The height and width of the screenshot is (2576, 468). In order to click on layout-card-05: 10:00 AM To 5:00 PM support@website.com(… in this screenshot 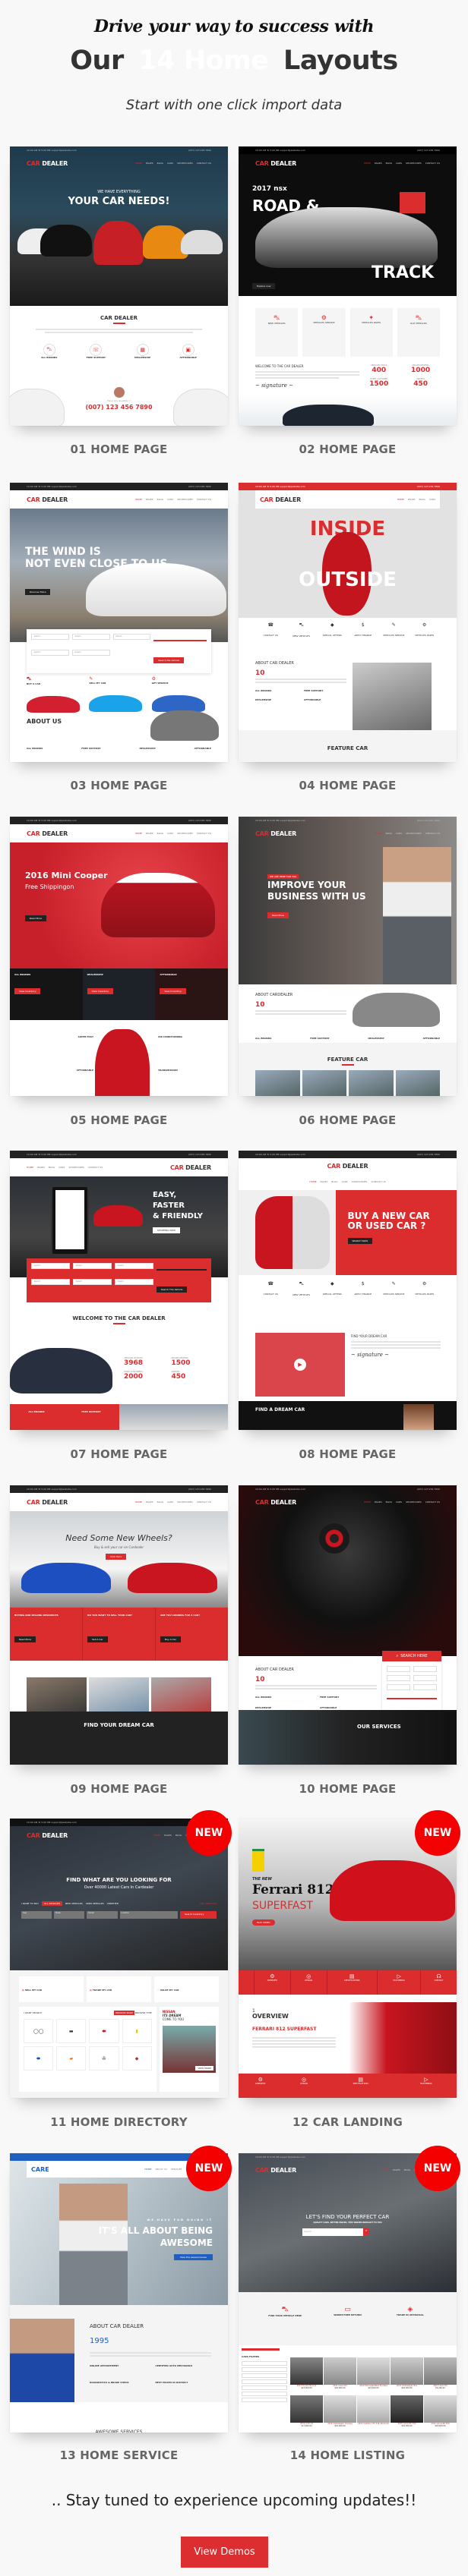, I will do `click(119, 956)`.